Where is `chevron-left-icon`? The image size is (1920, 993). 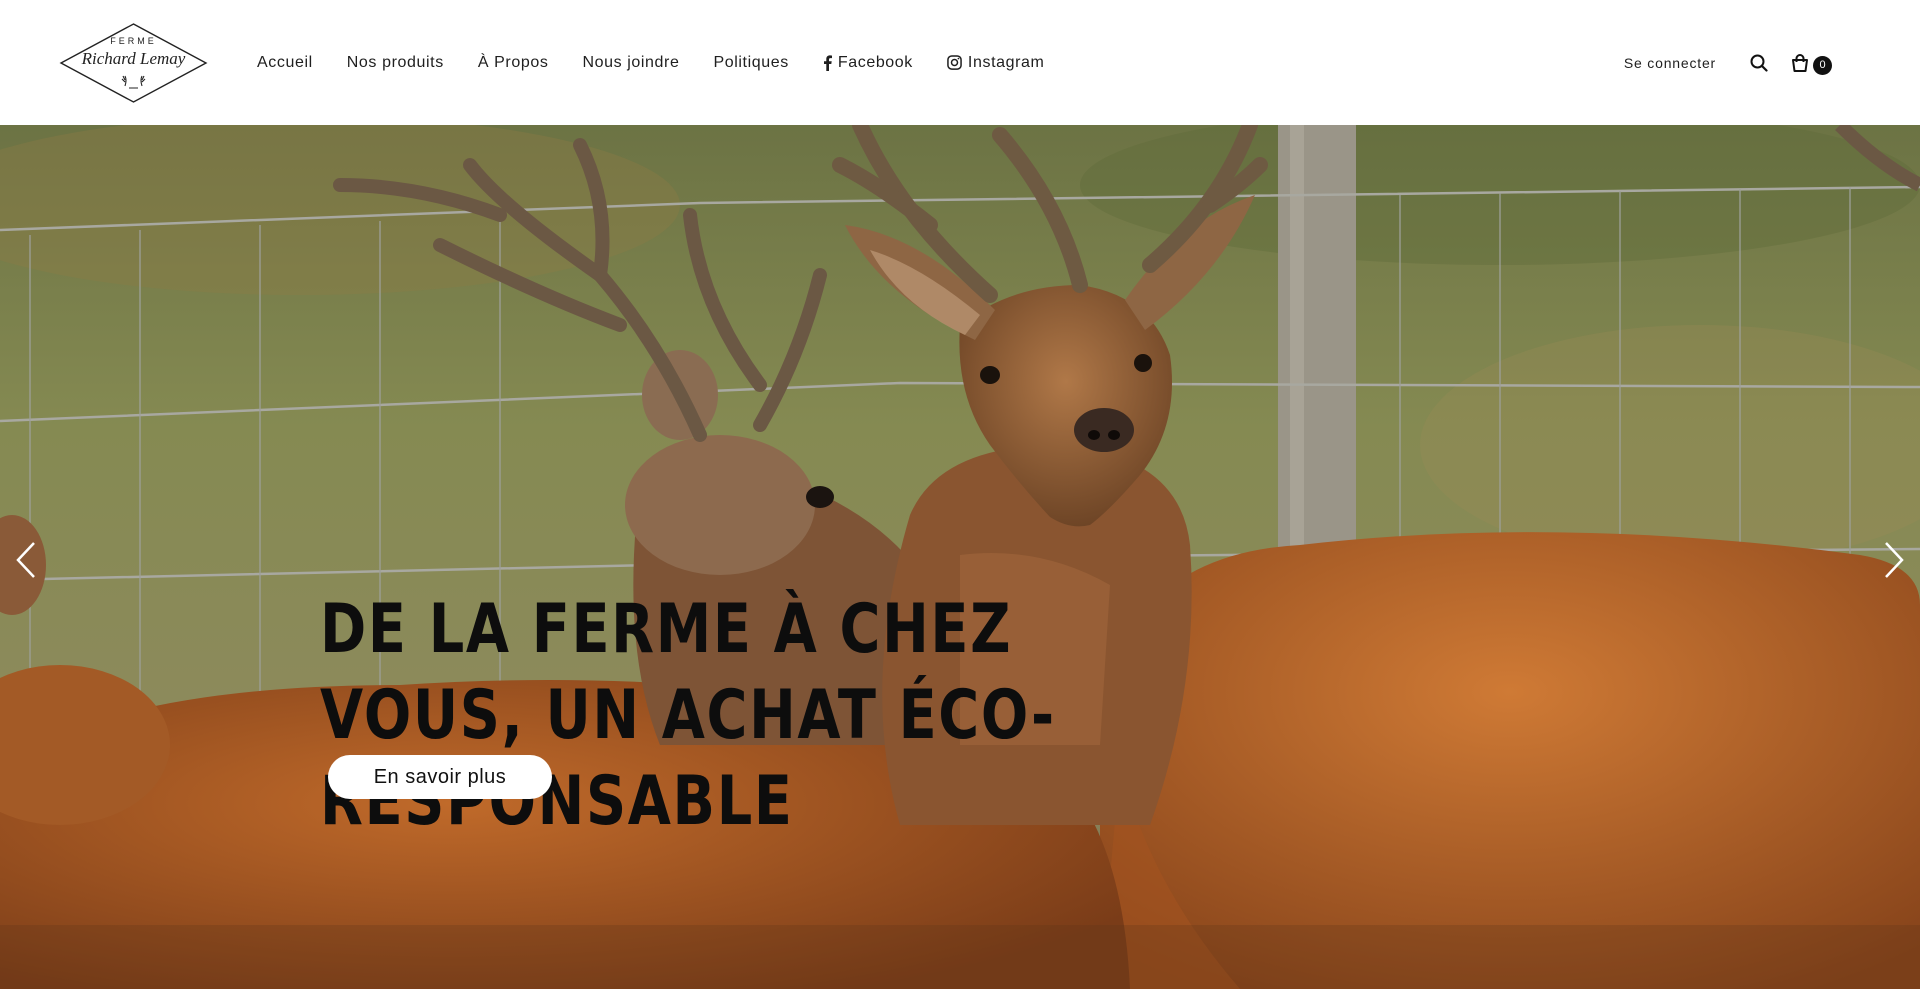 chevron-left-icon is located at coordinates (26, 560).